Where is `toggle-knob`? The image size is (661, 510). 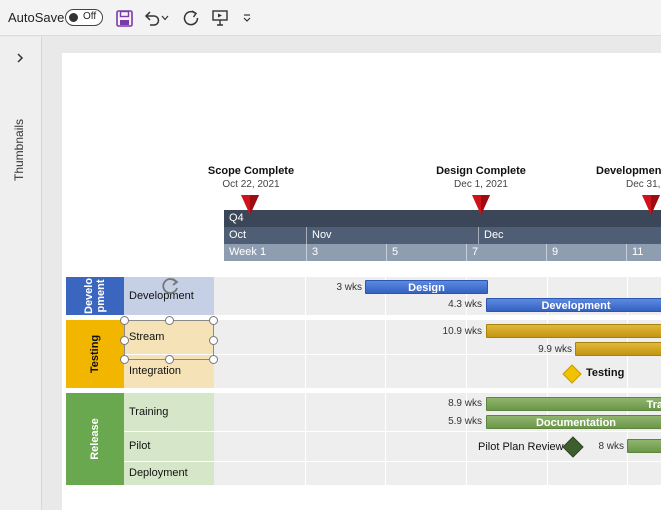 toggle-knob is located at coordinates (73, 17).